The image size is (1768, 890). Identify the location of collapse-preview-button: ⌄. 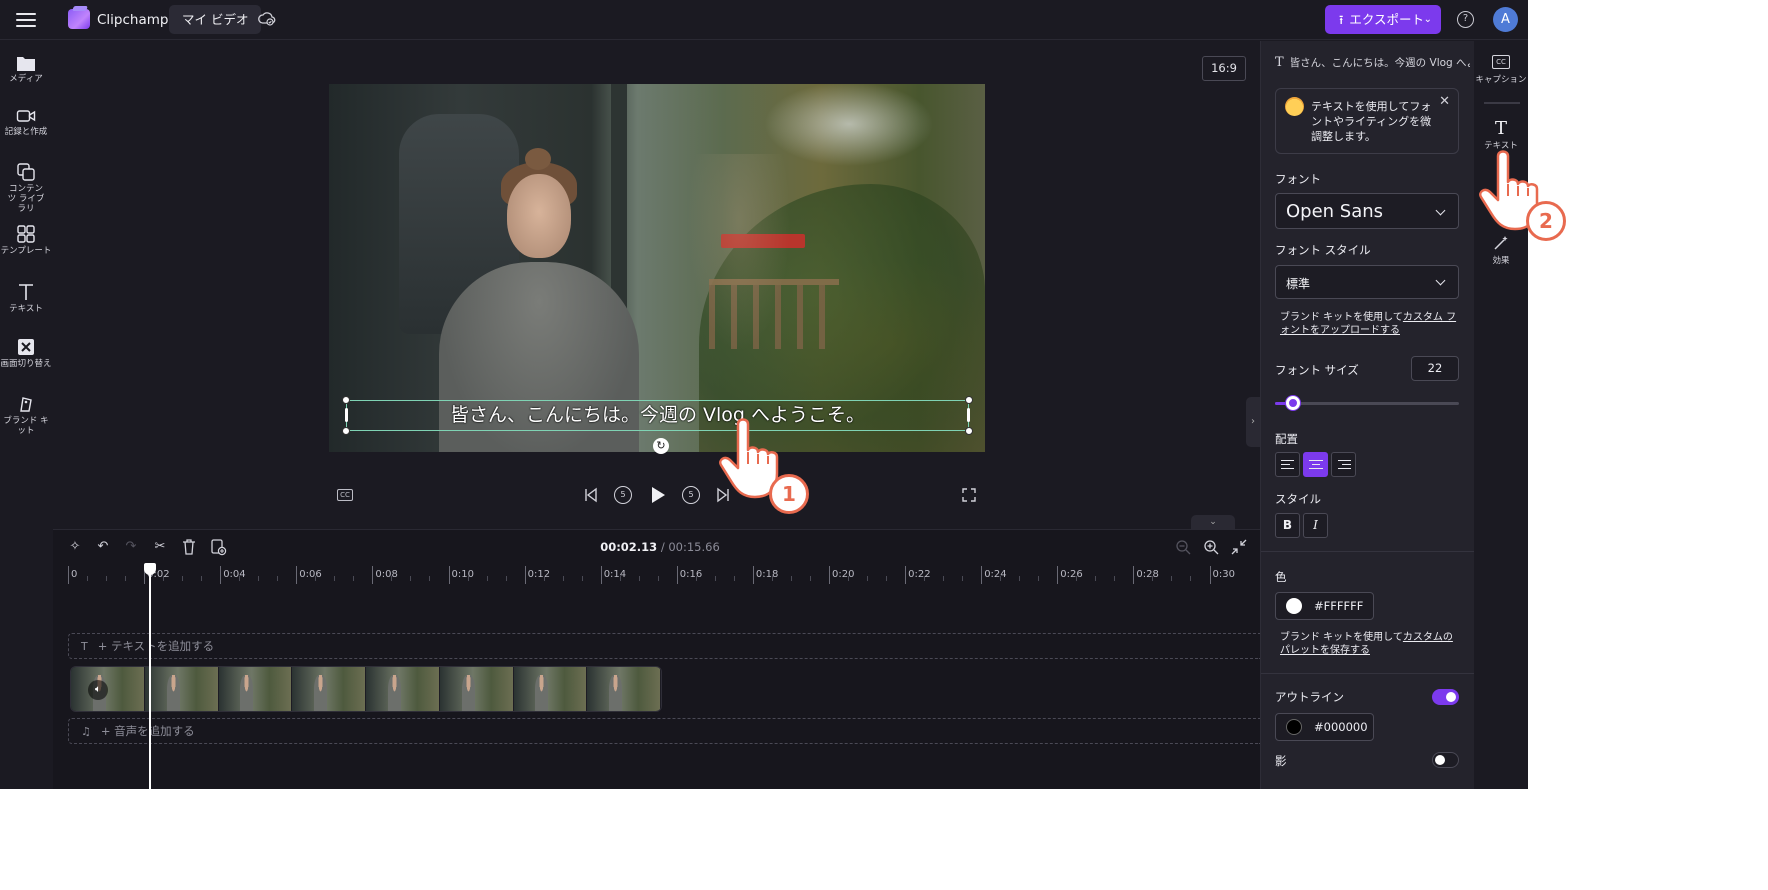
(1213, 522).